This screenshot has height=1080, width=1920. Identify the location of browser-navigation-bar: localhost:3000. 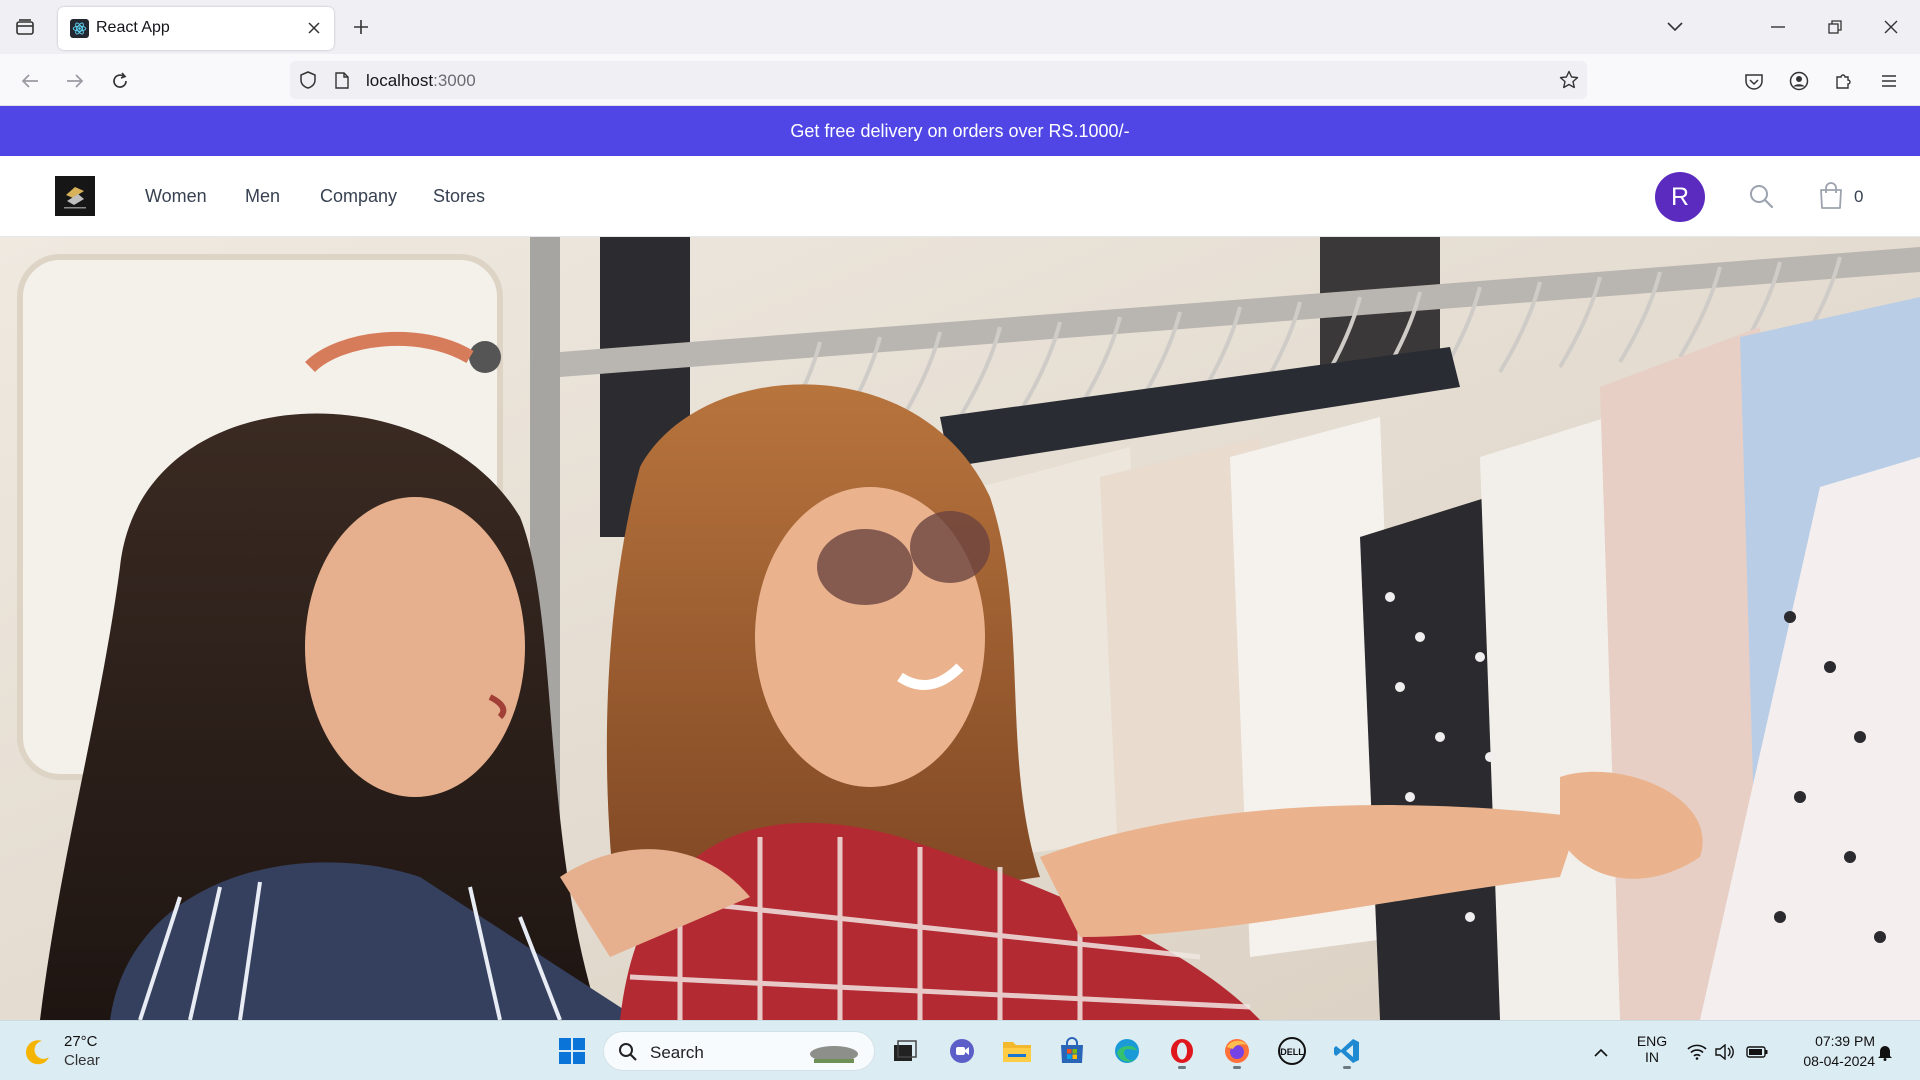
(960, 80).